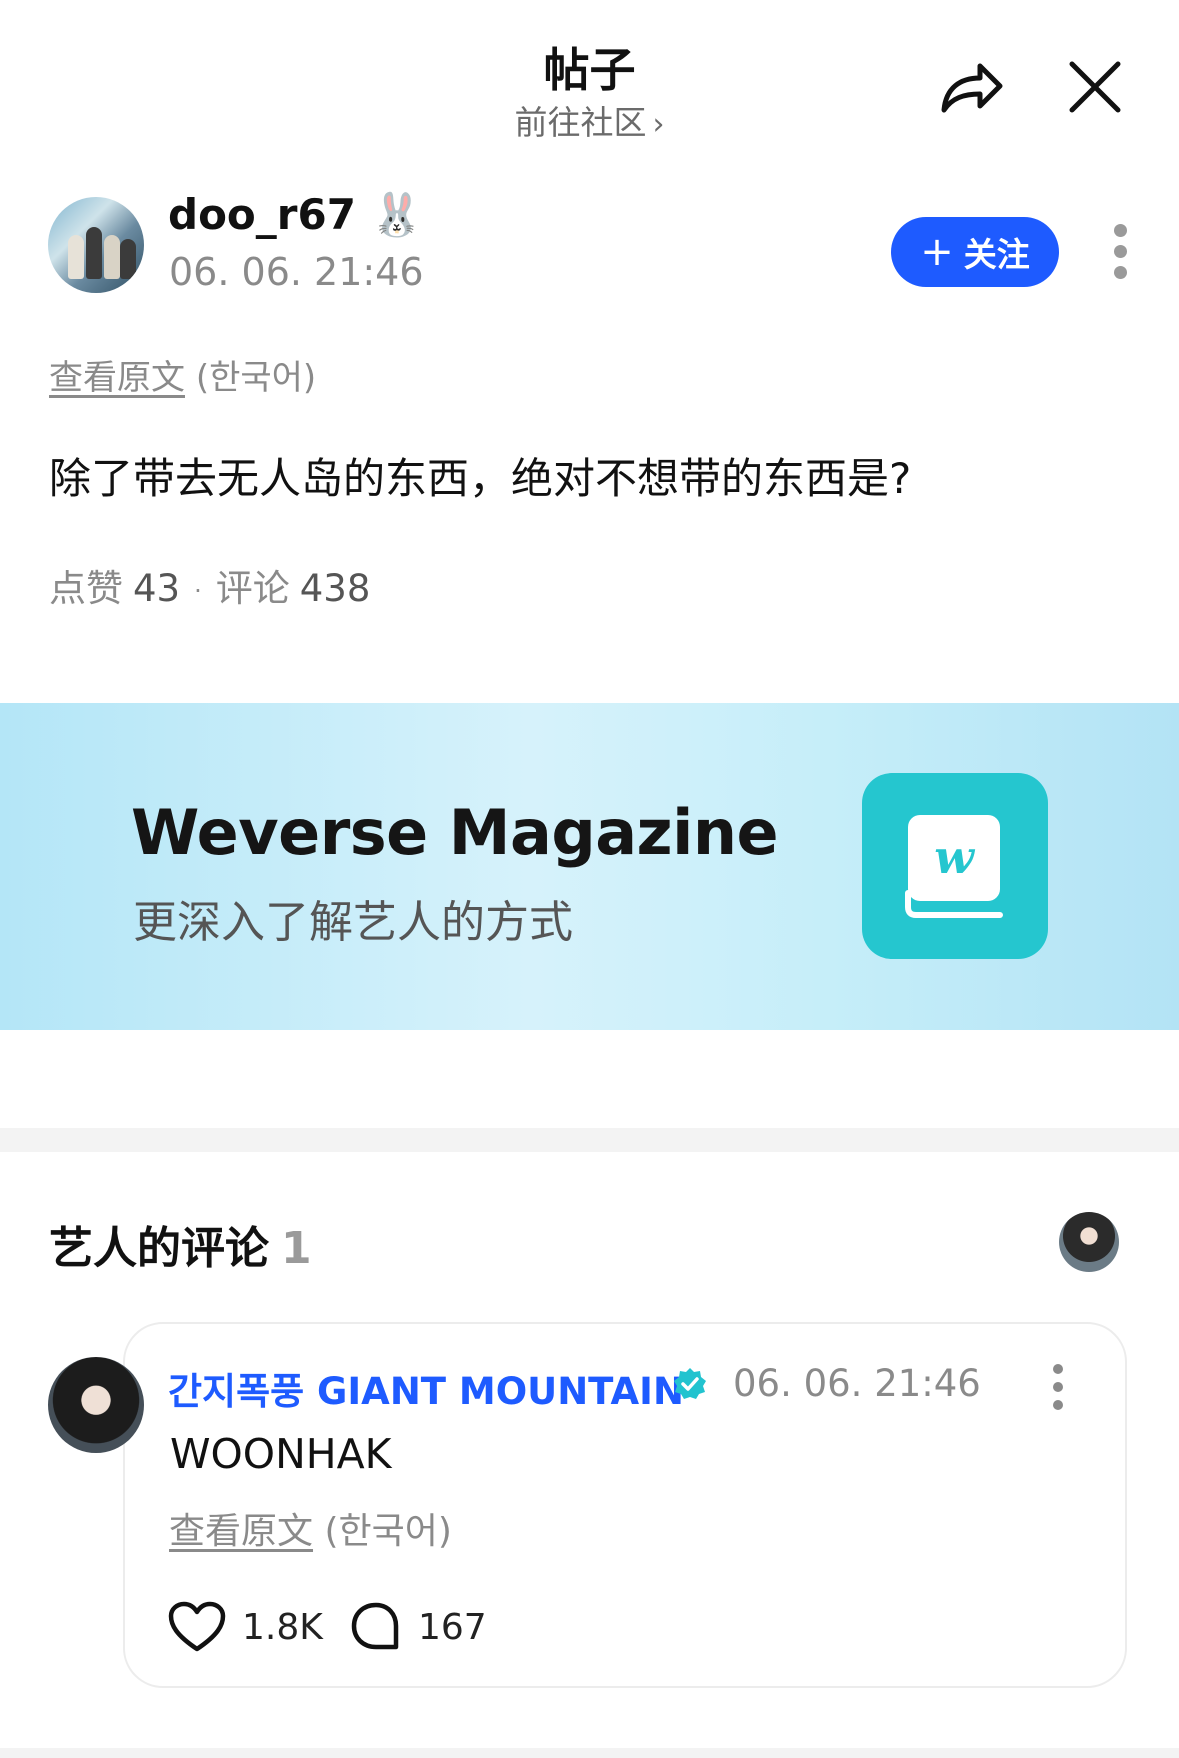 The image size is (1179, 1758). What do you see at coordinates (96, 1405) in the screenshot?
I see `commenter-avatar` at bounding box center [96, 1405].